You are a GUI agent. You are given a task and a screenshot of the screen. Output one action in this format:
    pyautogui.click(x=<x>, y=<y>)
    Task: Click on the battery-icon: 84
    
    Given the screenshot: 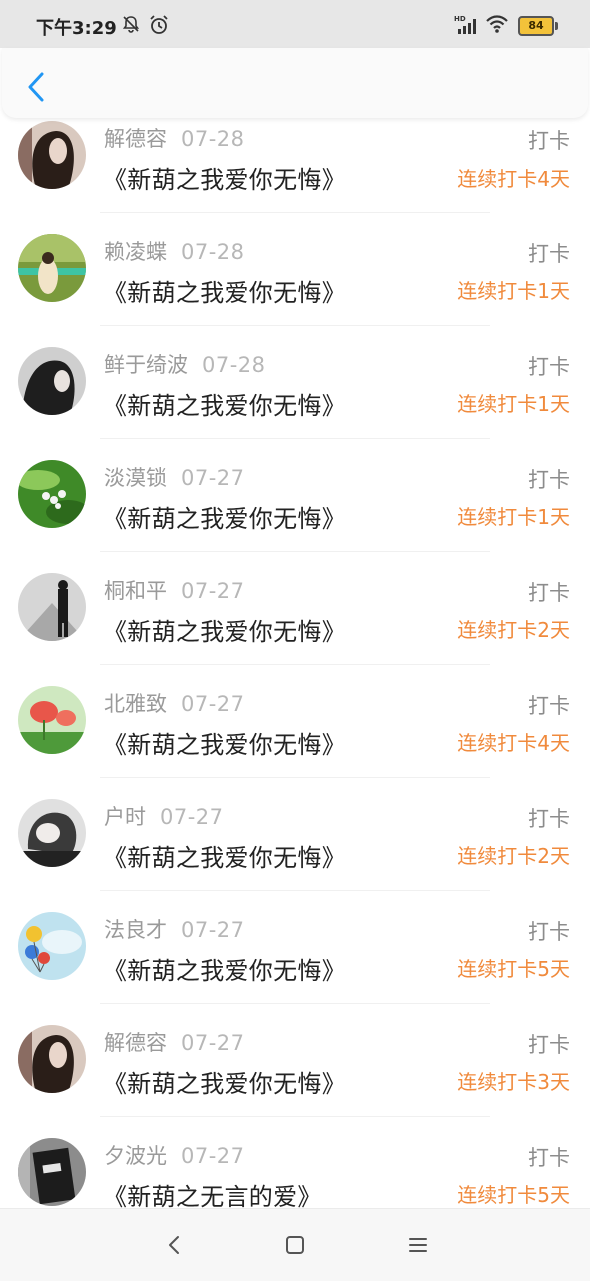 What is the action you would take?
    pyautogui.click(x=538, y=26)
    